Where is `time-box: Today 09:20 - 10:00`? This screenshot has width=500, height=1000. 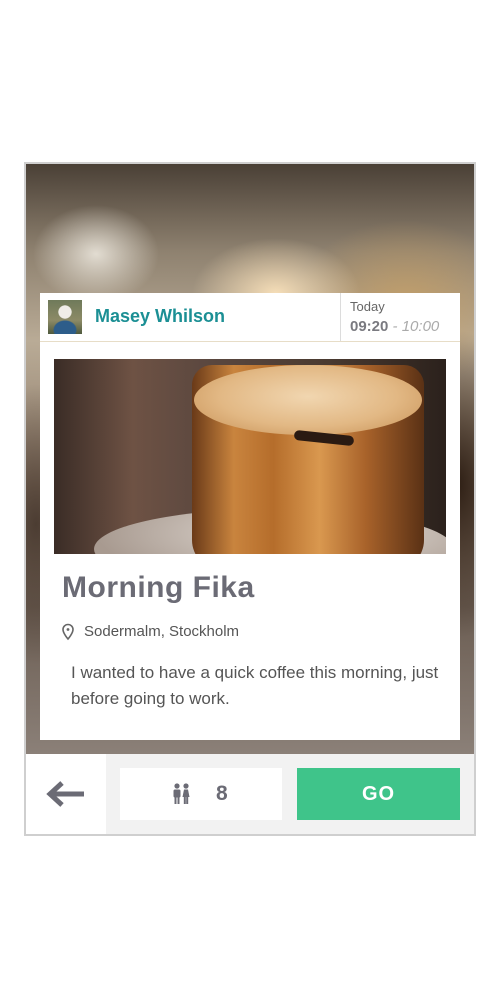 time-box: Today 09:20 - 10:00 is located at coordinates (400, 317).